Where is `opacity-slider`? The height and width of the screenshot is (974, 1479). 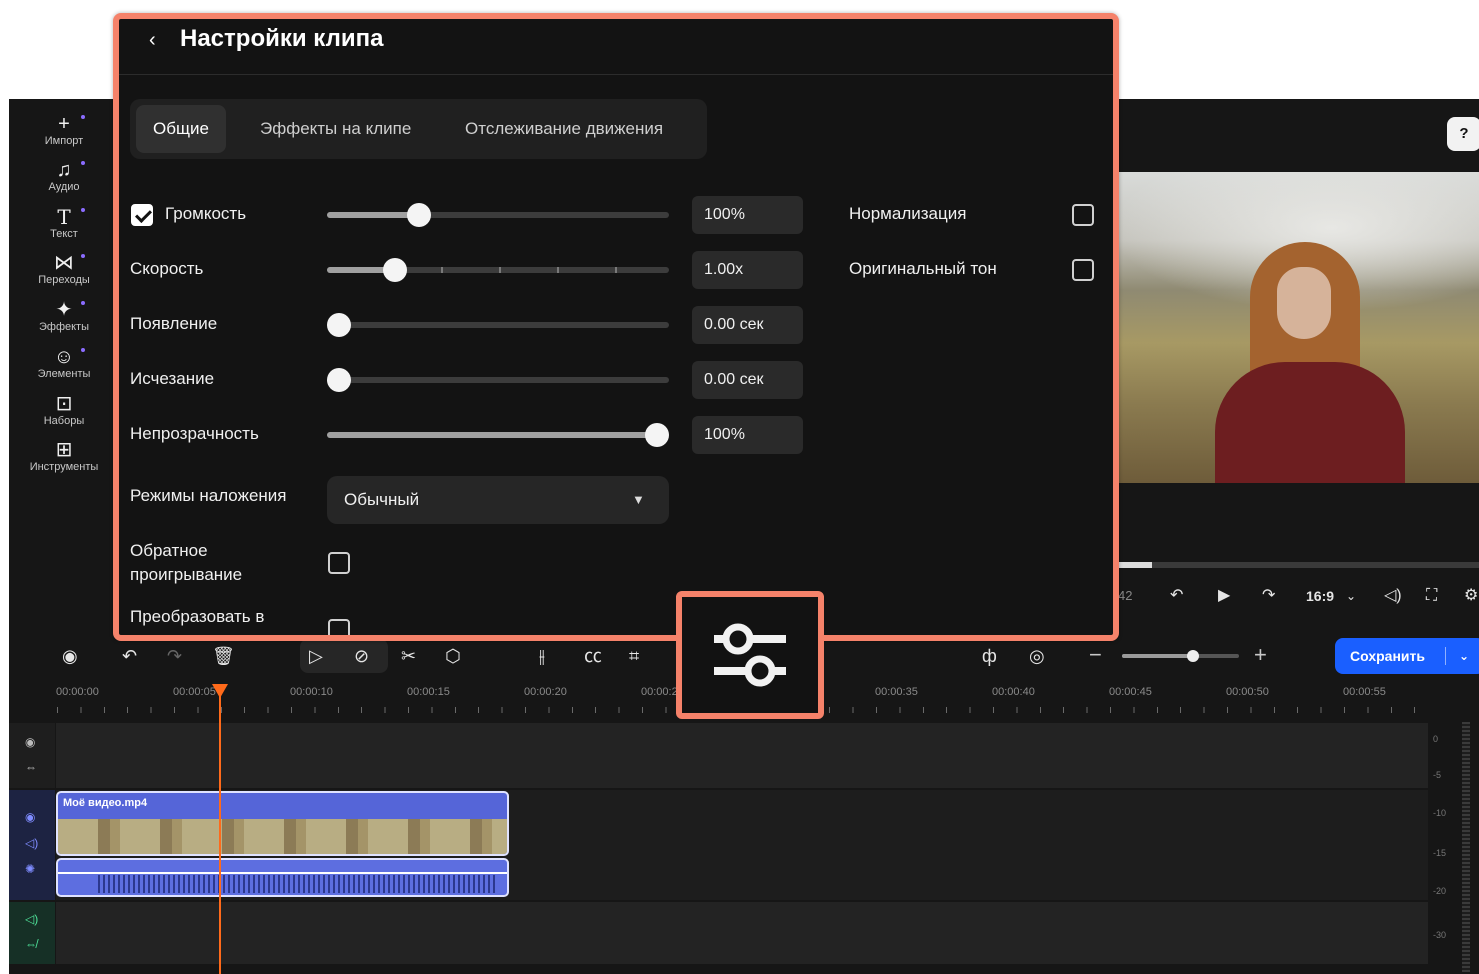
opacity-slider is located at coordinates (498, 435).